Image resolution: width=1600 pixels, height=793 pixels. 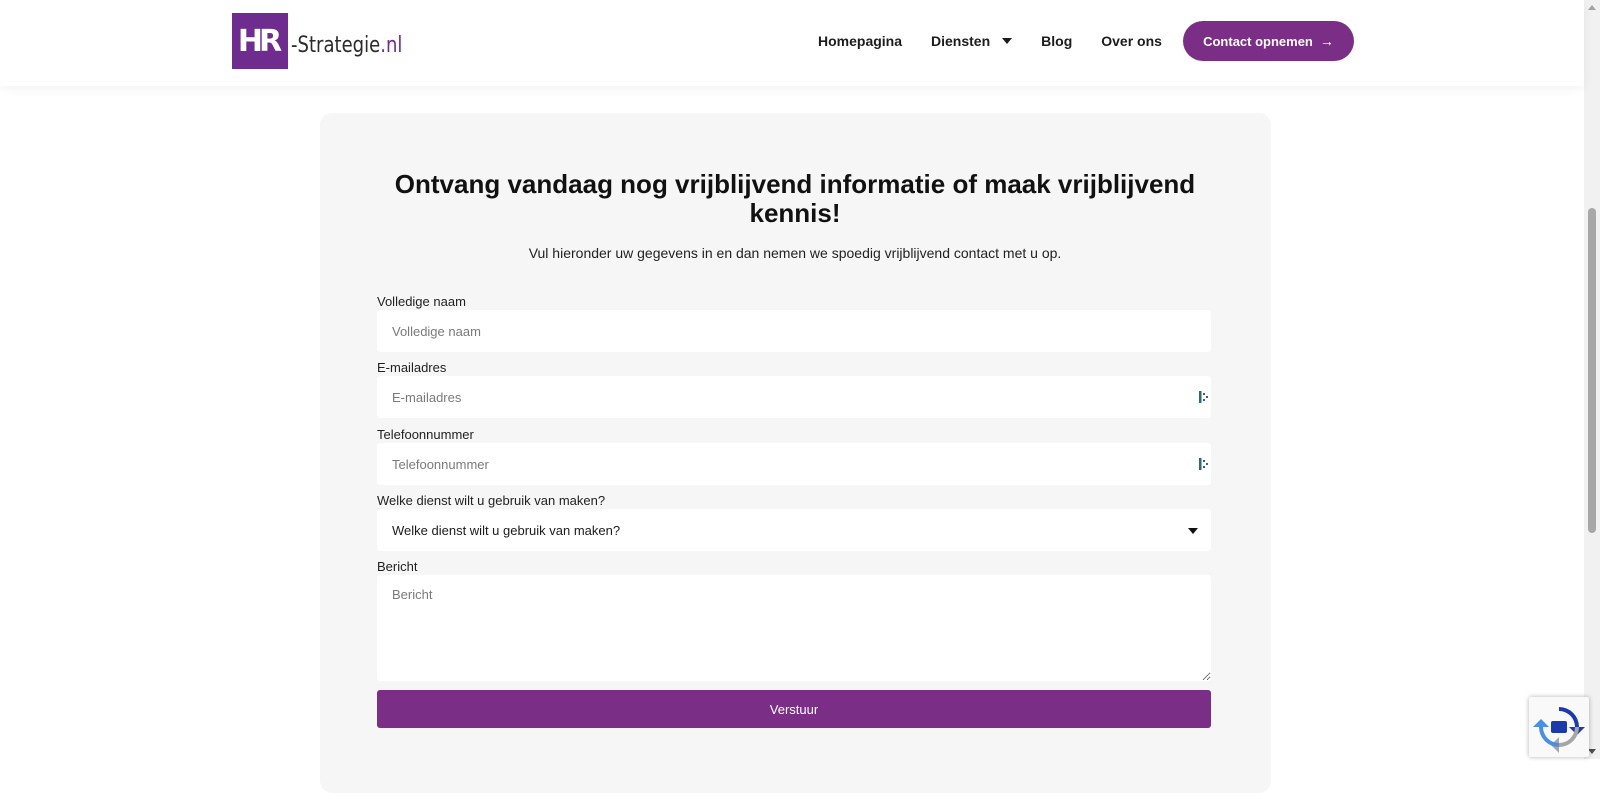 I want to click on arrow-right-icon: →, so click(x=1326, y=41).